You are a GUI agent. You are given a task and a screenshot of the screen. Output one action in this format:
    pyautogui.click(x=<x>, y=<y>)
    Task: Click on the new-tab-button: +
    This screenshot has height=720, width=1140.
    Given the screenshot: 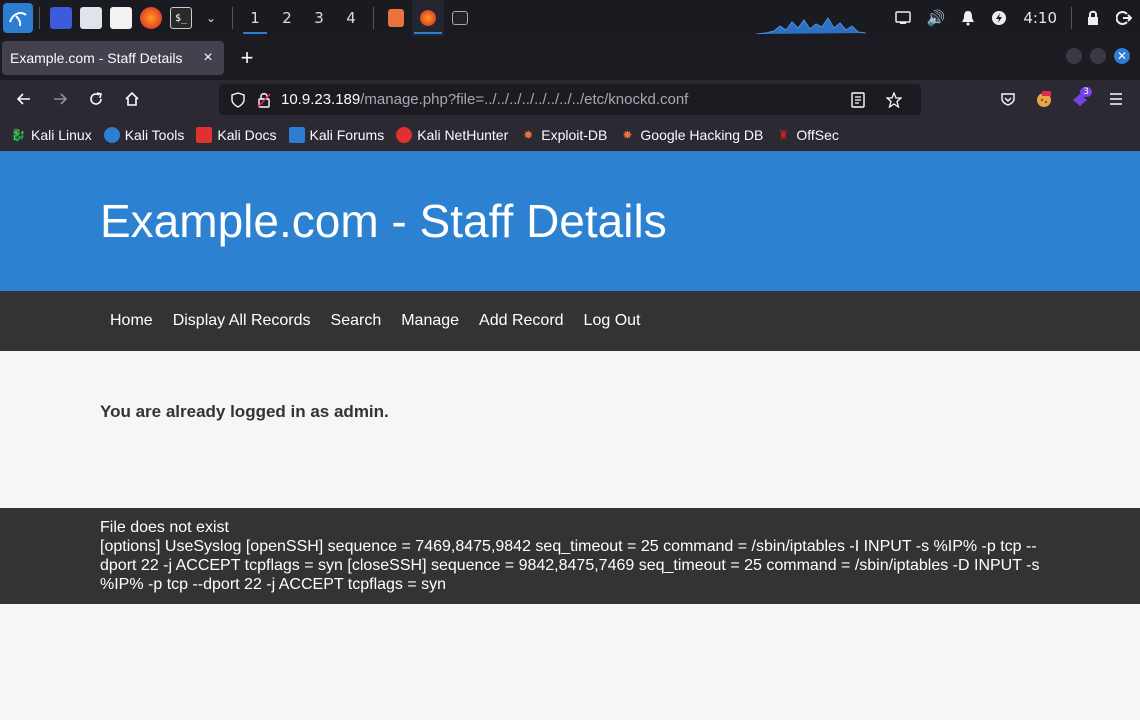 What is the action you would take?
    pyautogui.click(x=247, y=58)
    